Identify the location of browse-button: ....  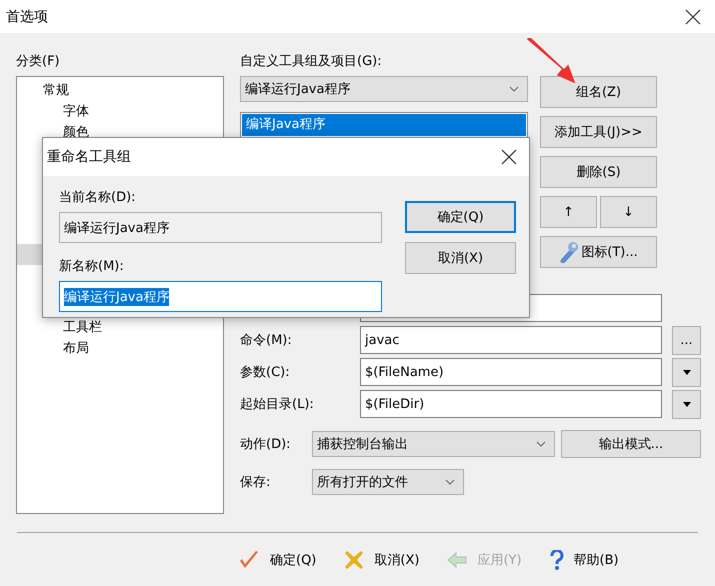
(686, 340).